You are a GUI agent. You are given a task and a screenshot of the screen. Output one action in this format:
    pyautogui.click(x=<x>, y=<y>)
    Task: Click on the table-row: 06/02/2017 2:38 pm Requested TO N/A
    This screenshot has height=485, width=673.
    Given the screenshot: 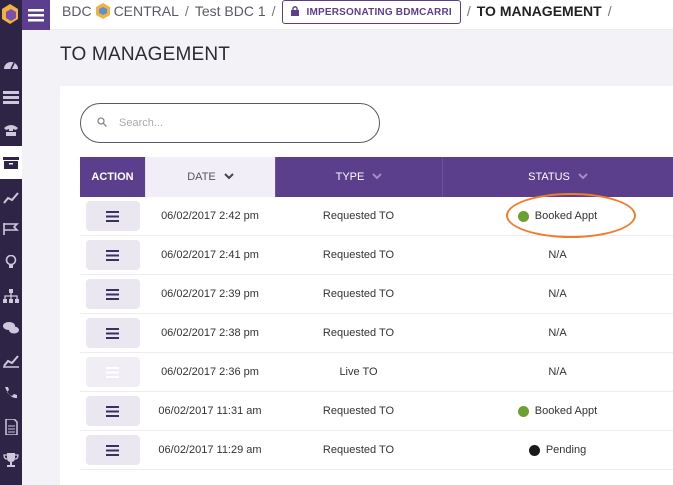 What is the action you would take?
    pyautogui.click(x=376, y=333)
    